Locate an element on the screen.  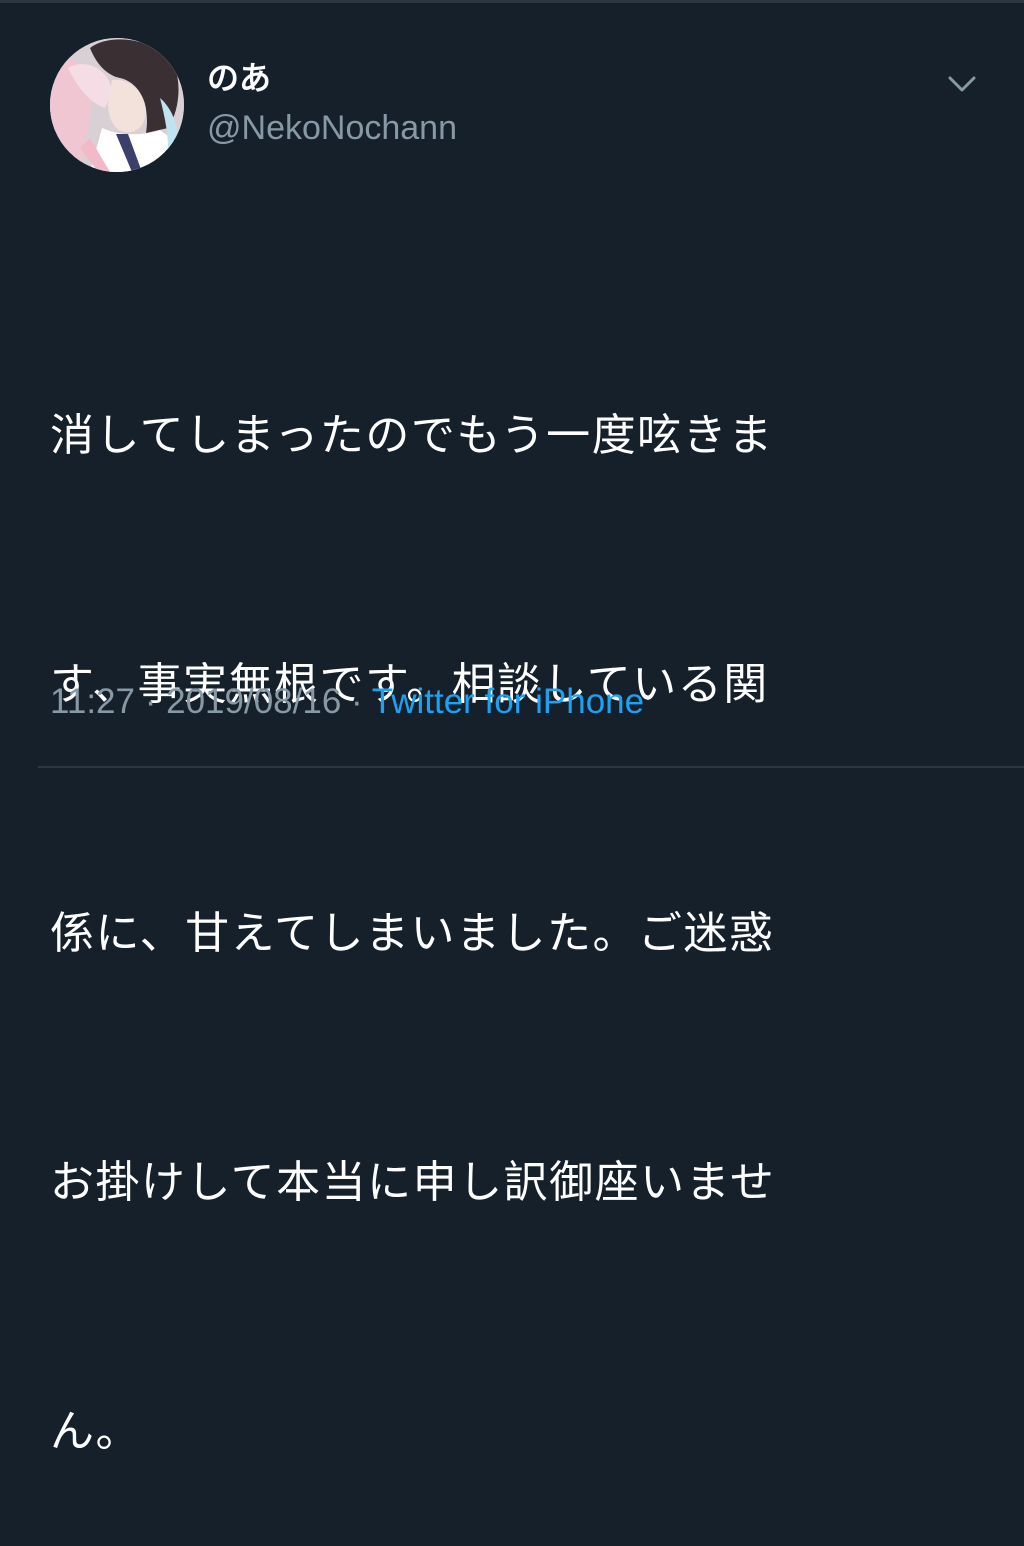
tweet-time: 11:27 is located at coordinates (92, 701).